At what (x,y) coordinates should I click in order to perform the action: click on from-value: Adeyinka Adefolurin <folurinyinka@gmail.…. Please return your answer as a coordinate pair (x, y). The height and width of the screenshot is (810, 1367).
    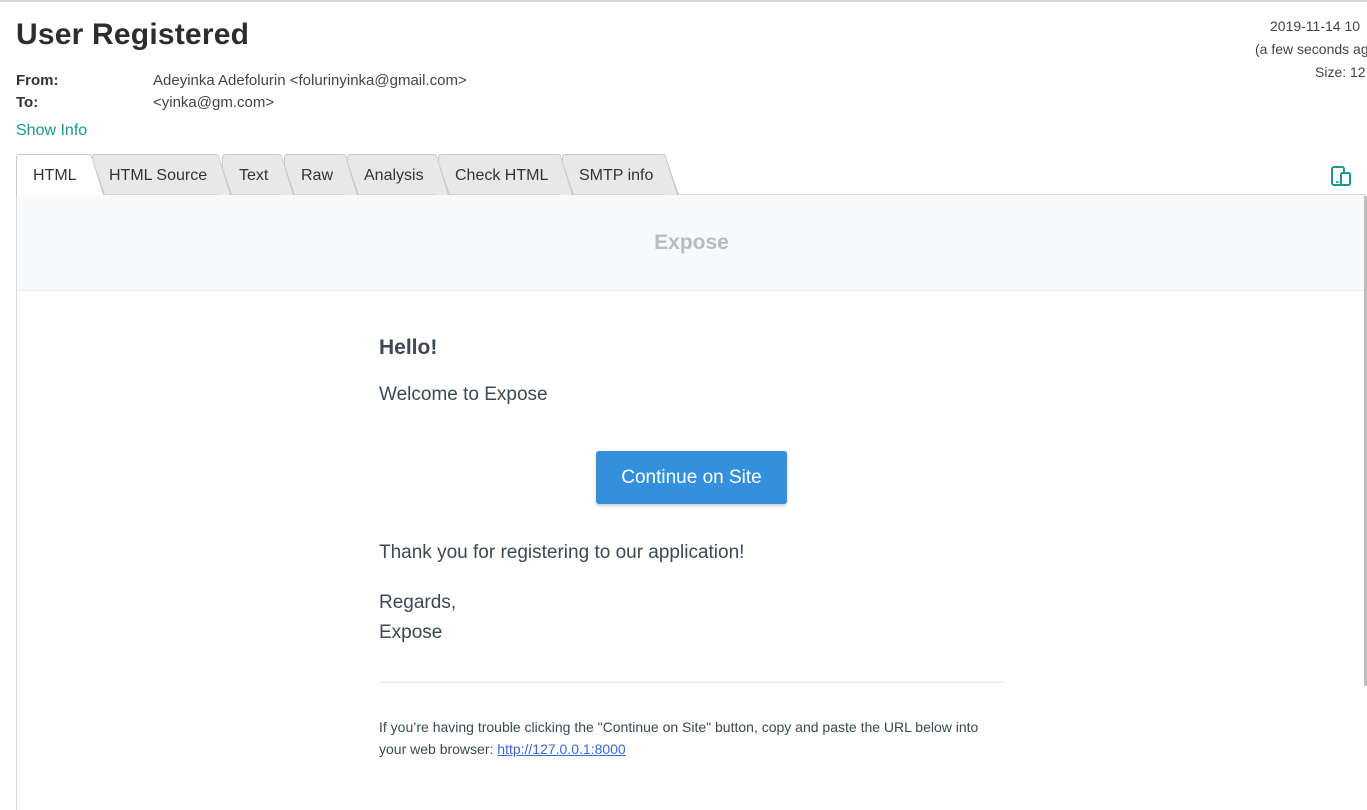
    Looking at the image, I should click on (310, 80).